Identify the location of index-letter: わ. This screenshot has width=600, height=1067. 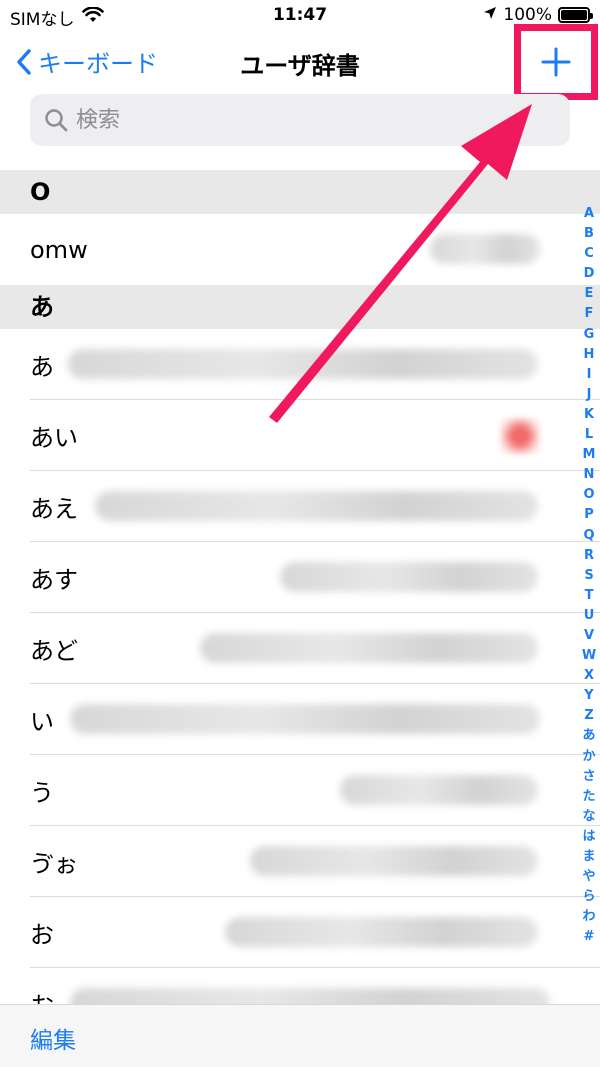
(588, 917).